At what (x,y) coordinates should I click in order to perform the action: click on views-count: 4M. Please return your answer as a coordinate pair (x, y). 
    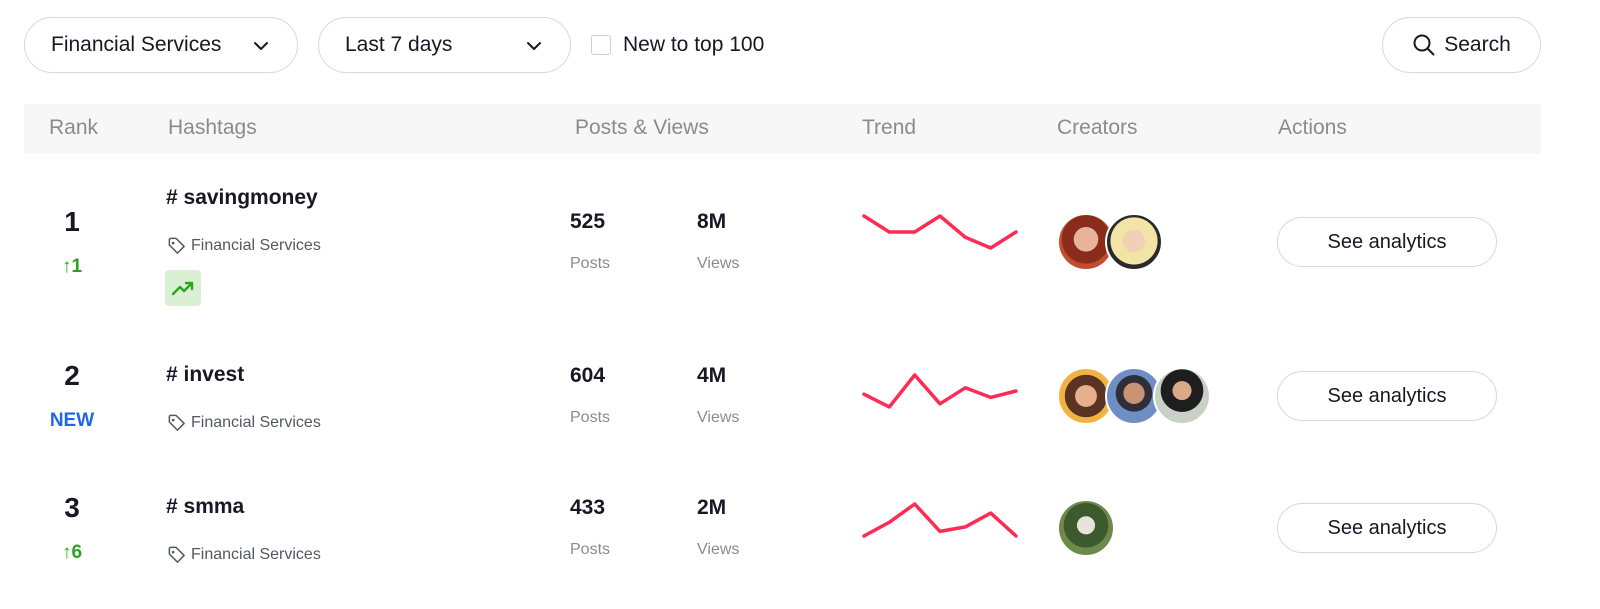
    Looking at the image, I should click on (712, 375).